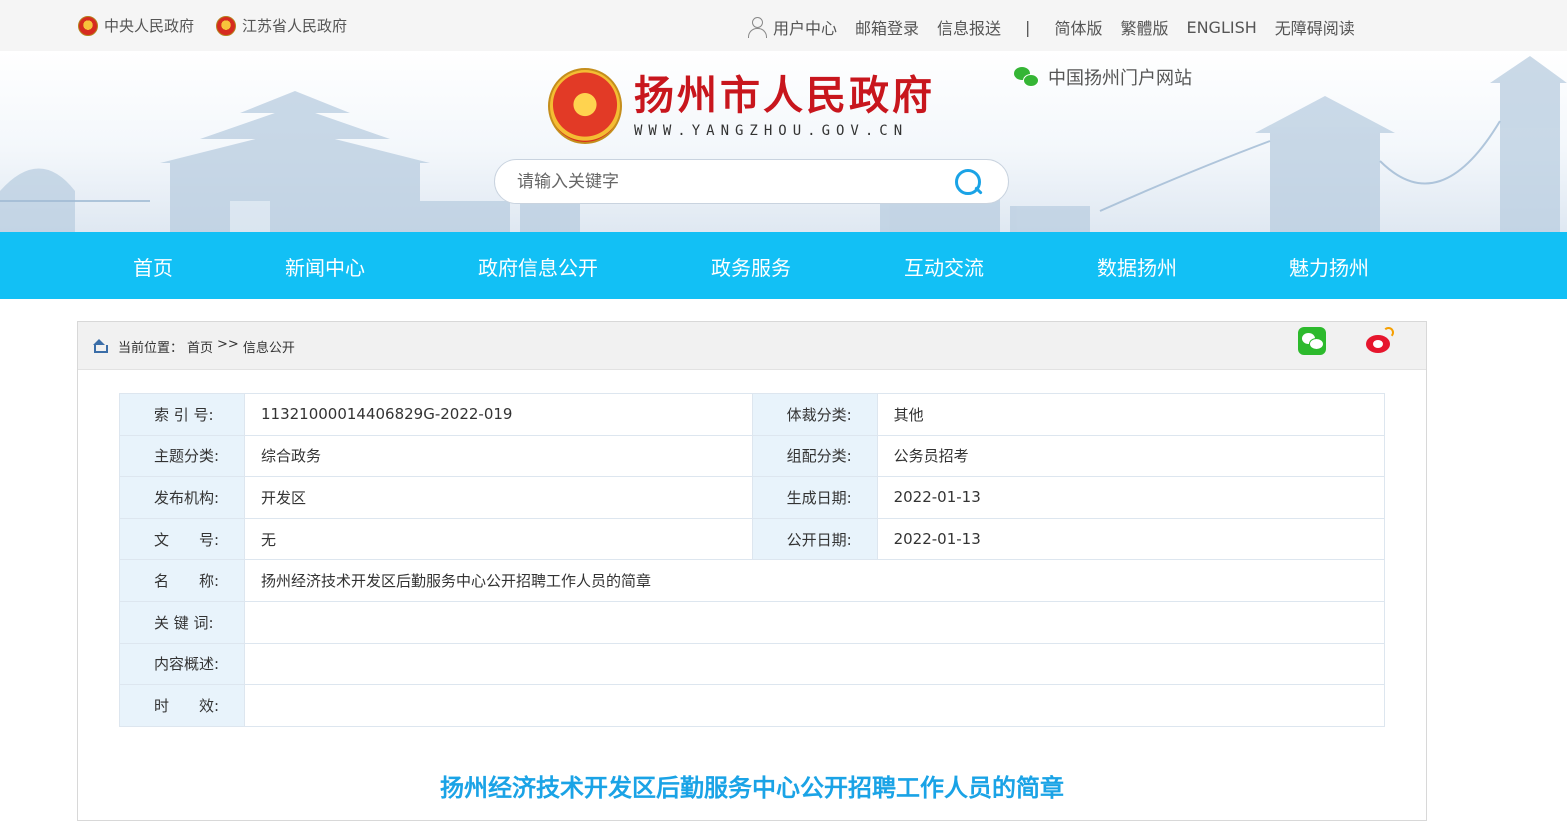 Image resolution: width=1567 pixels, height=821 pixels. Describe the element at coordinates (784, 95) in the screenshot. I see `site-title: 扬州市人民政府` at that location.